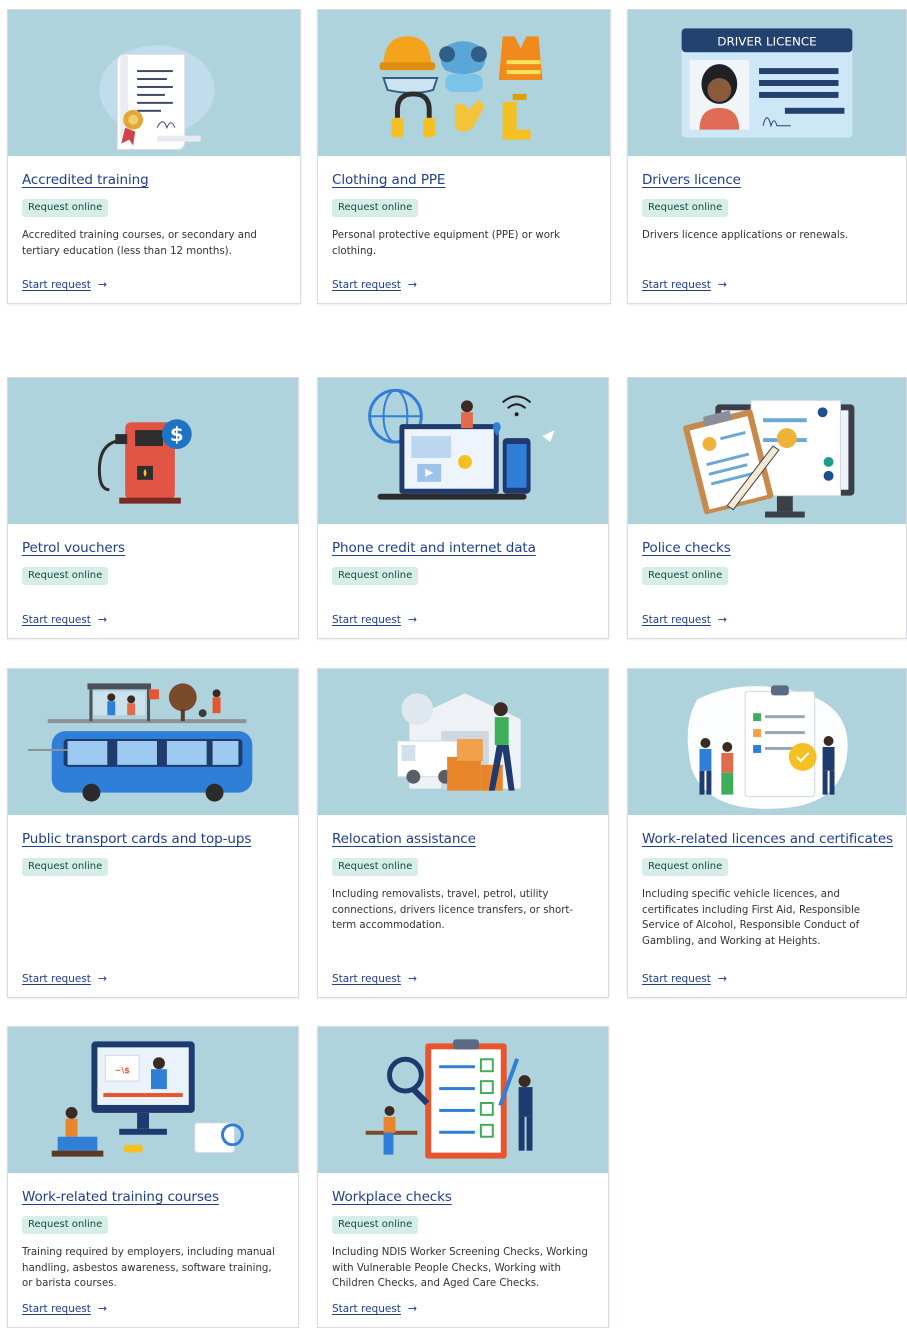  What do you see at coordinates (154, 83) in the screenshot?
I see `certificate-scroll-icon` at bounding box center [154, 83].